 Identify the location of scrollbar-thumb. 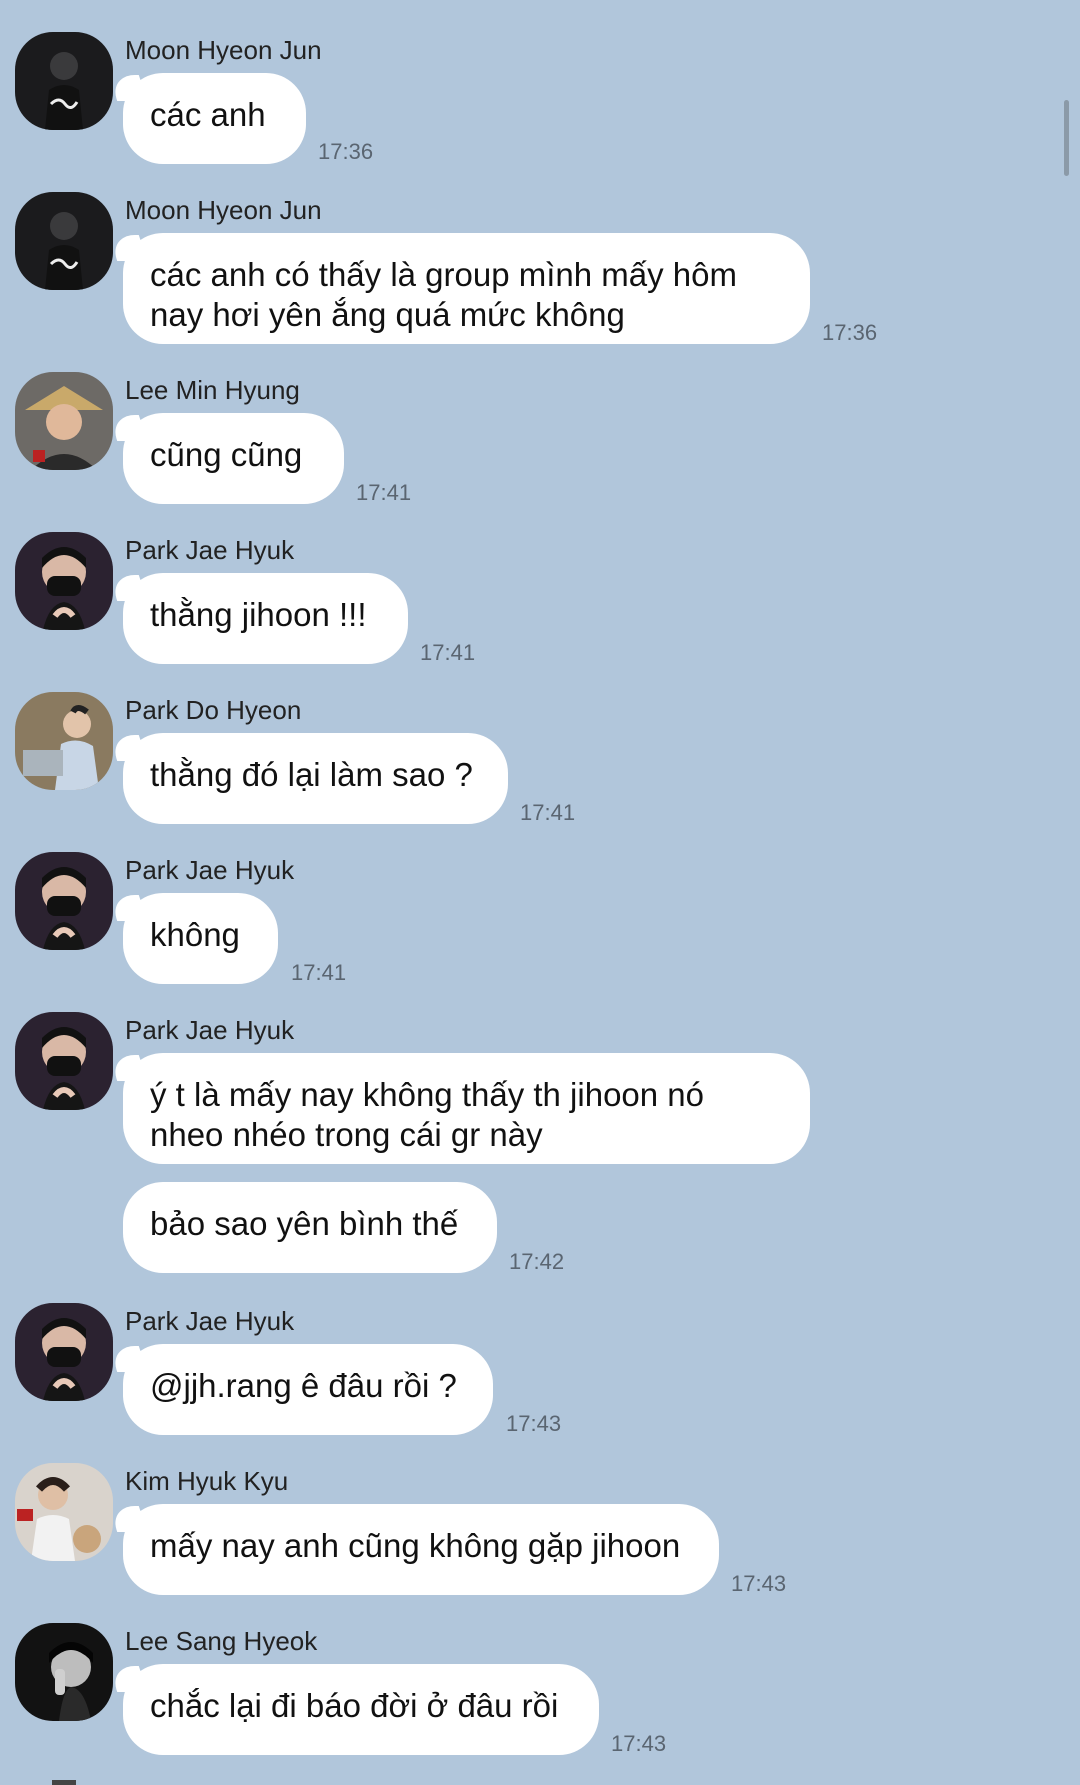
(1066, 138).